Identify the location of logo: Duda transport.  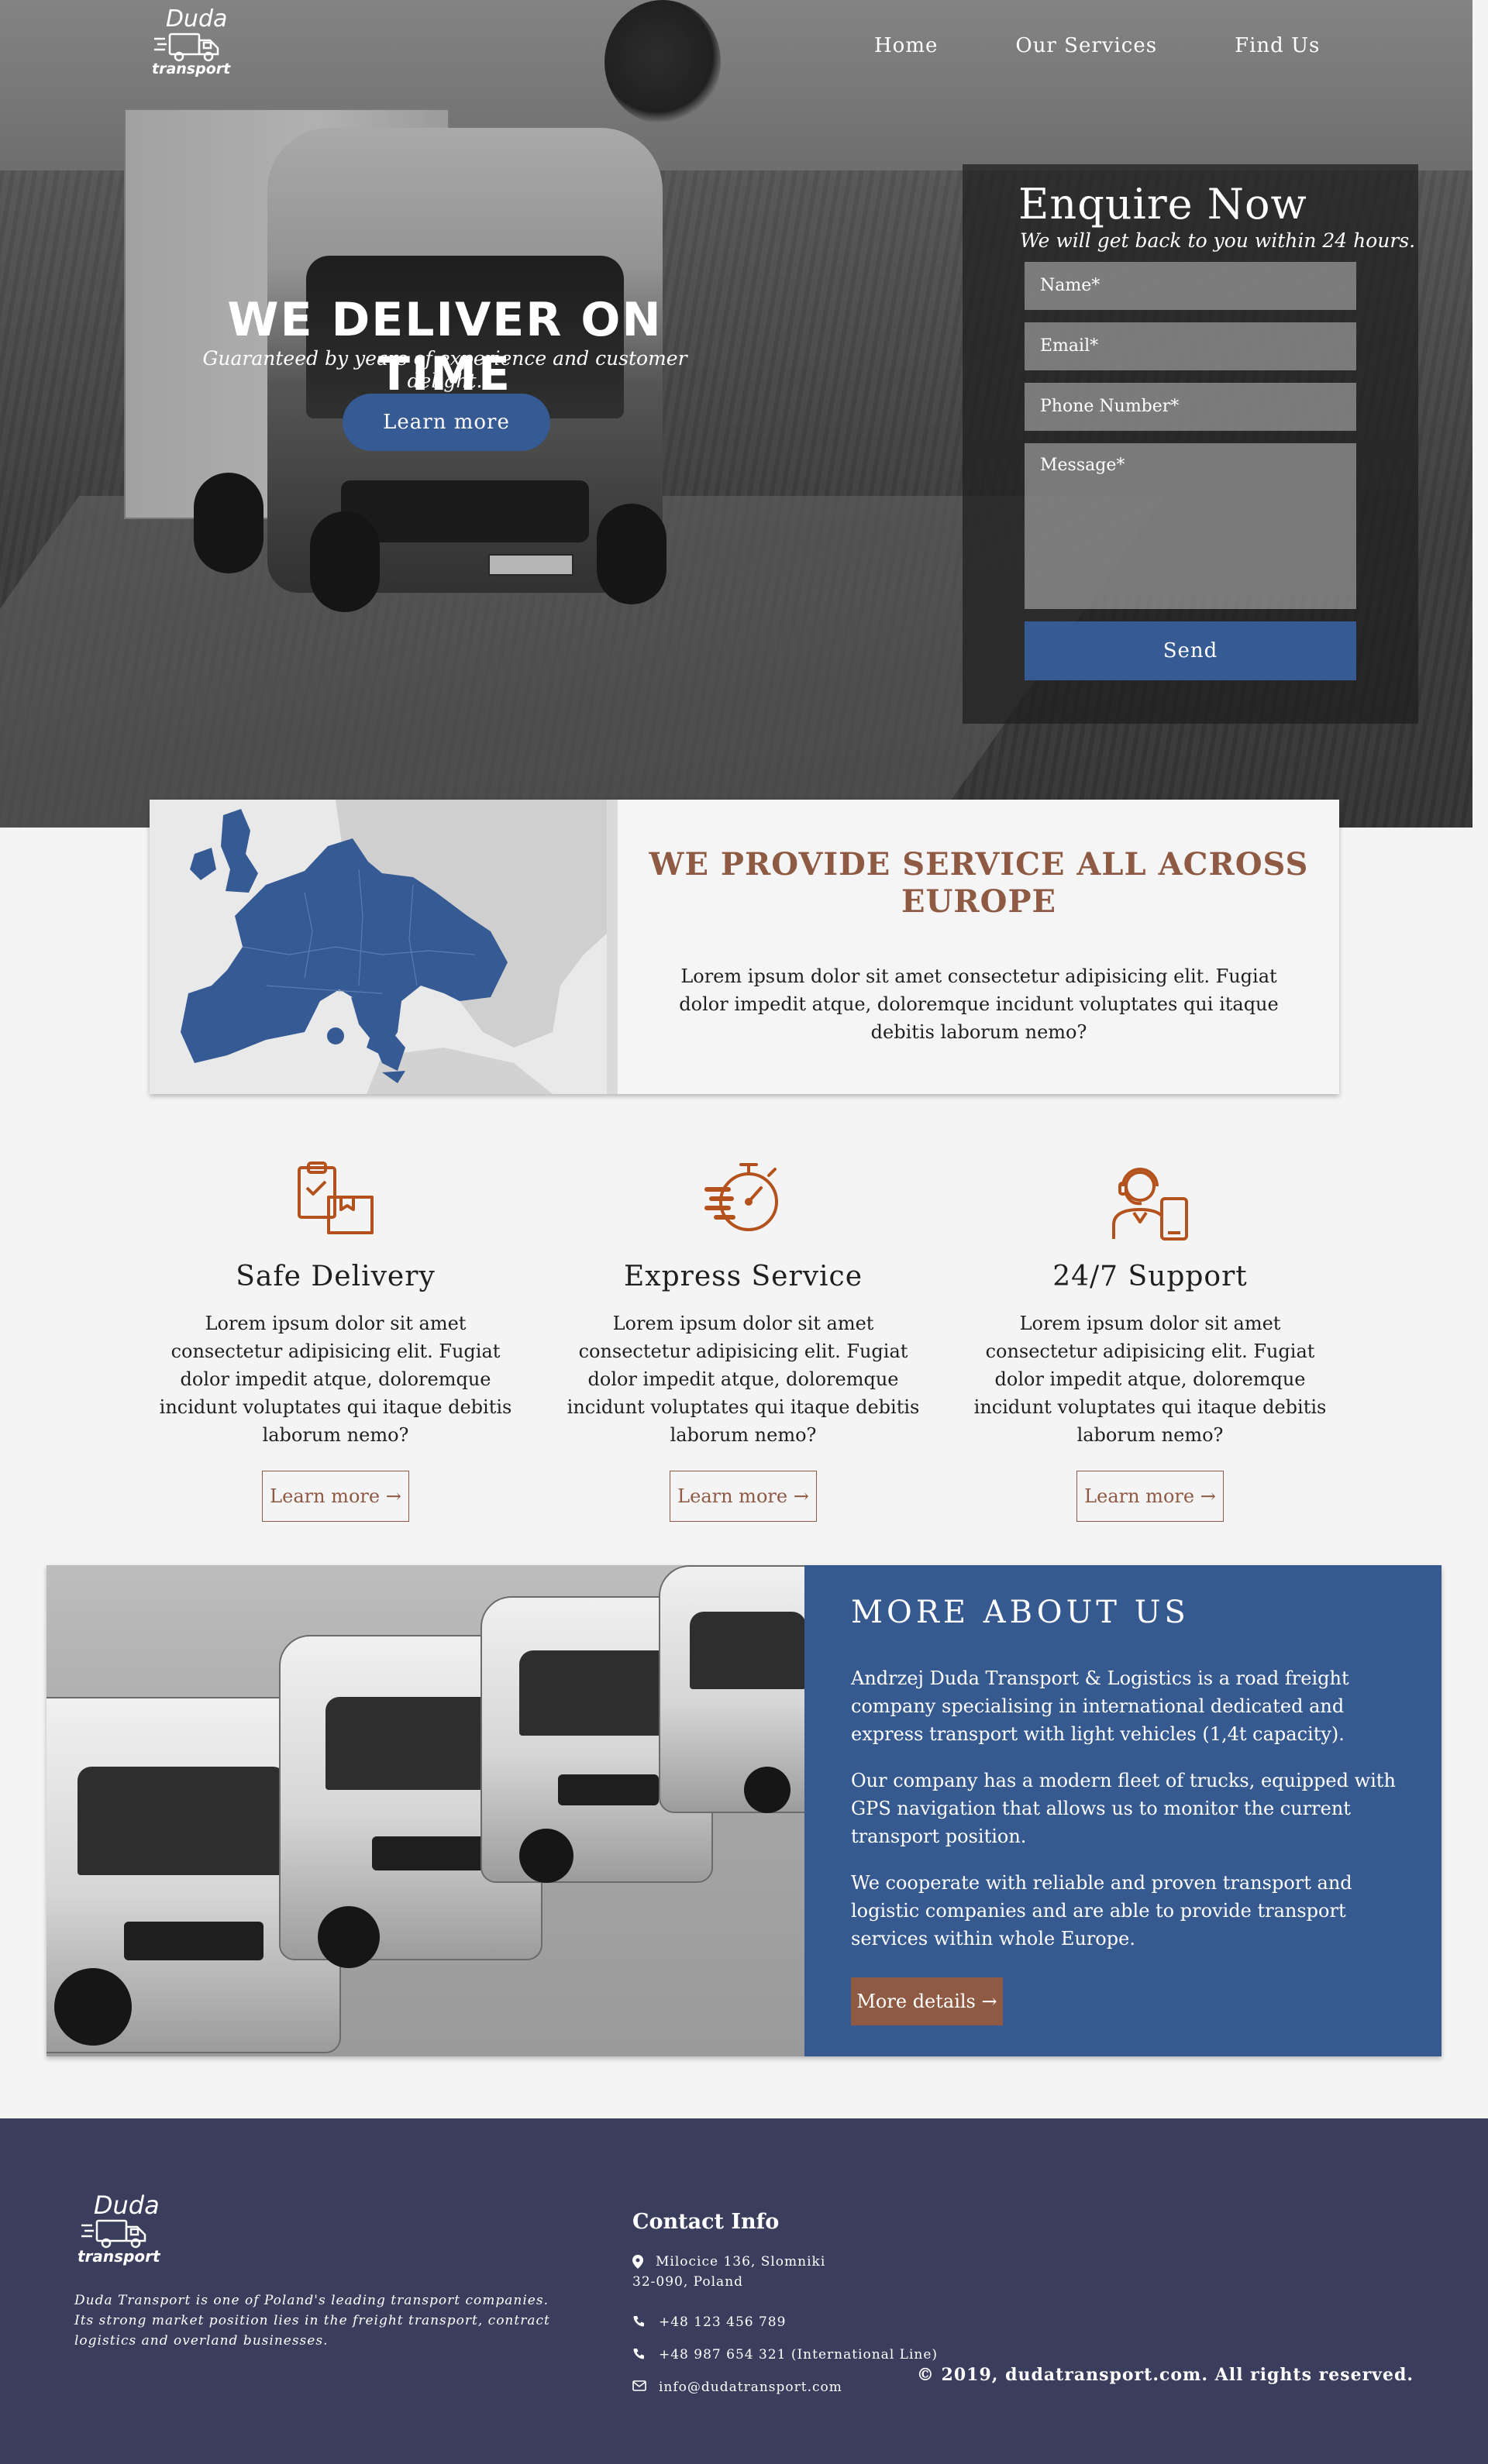
(191, 42).